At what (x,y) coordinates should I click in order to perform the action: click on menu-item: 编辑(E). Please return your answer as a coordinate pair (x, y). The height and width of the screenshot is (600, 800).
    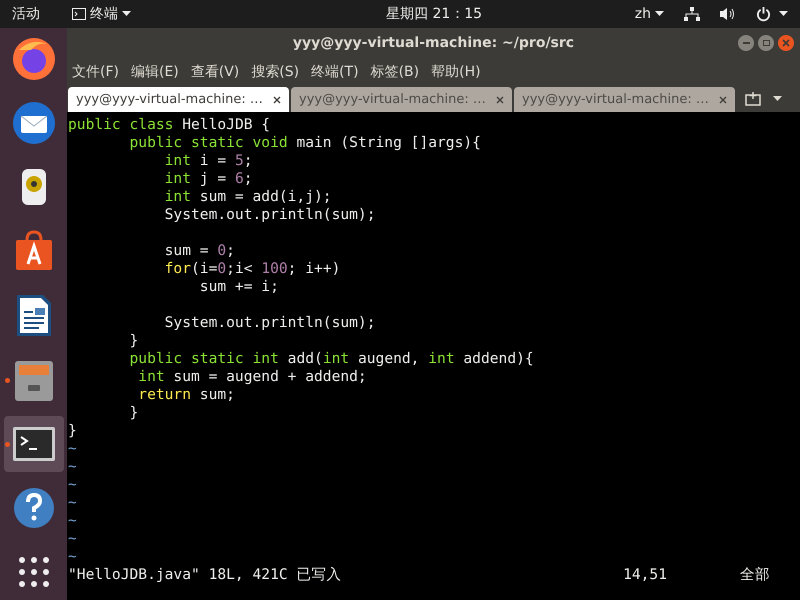
    Looking at the image, I should click on (154, 72).